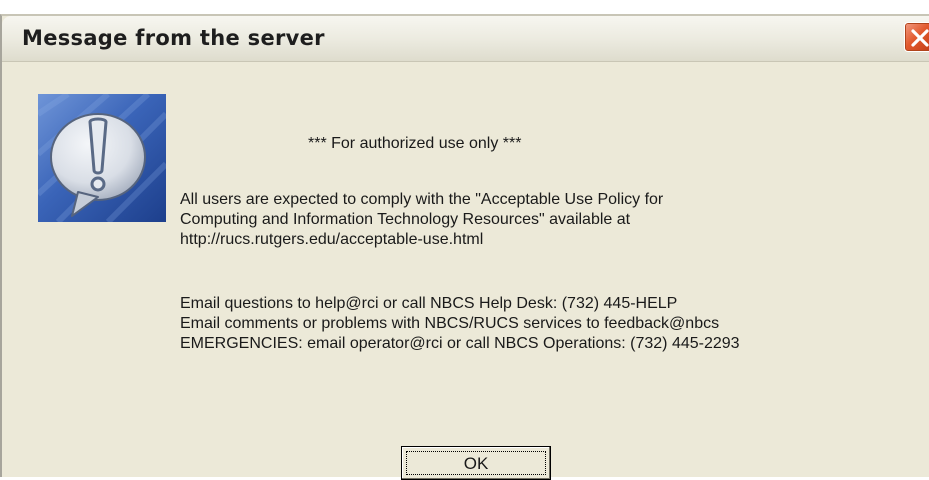 The image size is (929, 480). Describe the element at coordinates (465, 39) in the screenshot. I see `title-bar: Message from the server` at that location.